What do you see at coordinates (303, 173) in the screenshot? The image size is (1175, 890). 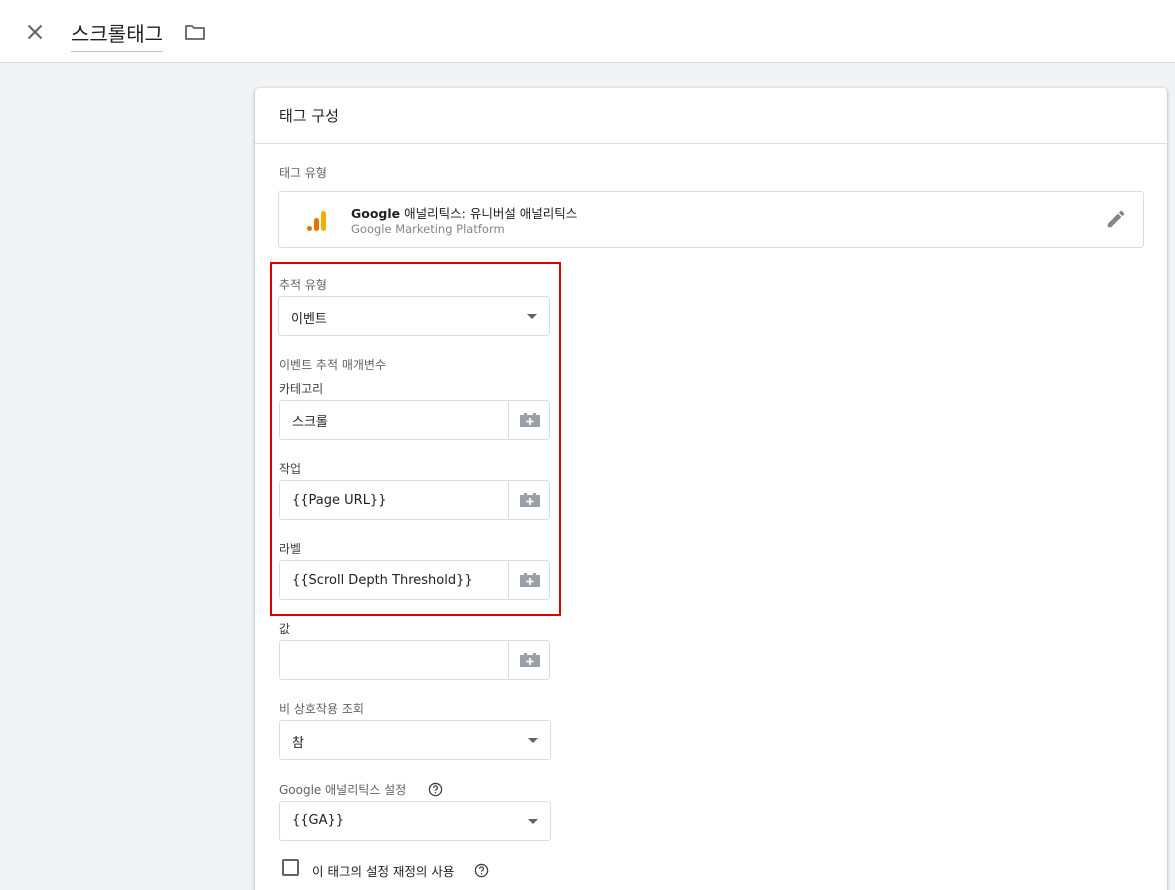 I see `tag-type-label: 태그 유형` at bounding box center [303, 173].